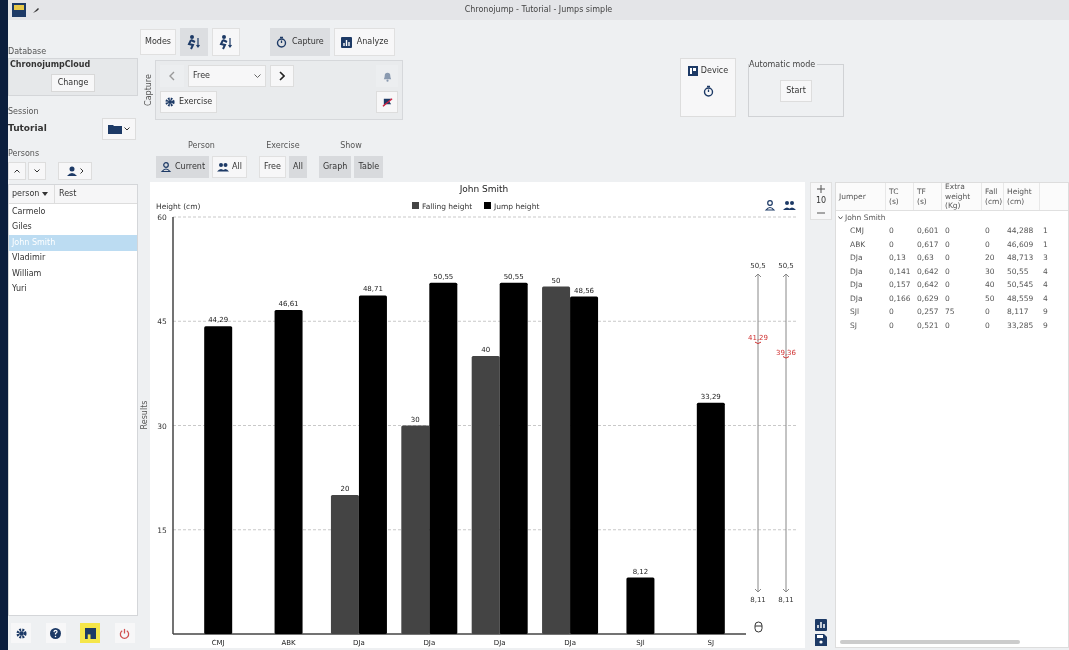 The image size is (1069, 650). What do you see at coordinates (538, 10) in the screenshot?
I see `window-title: Chronojump - Tutorial - Jumps simple` at bounding box center [538, 10].